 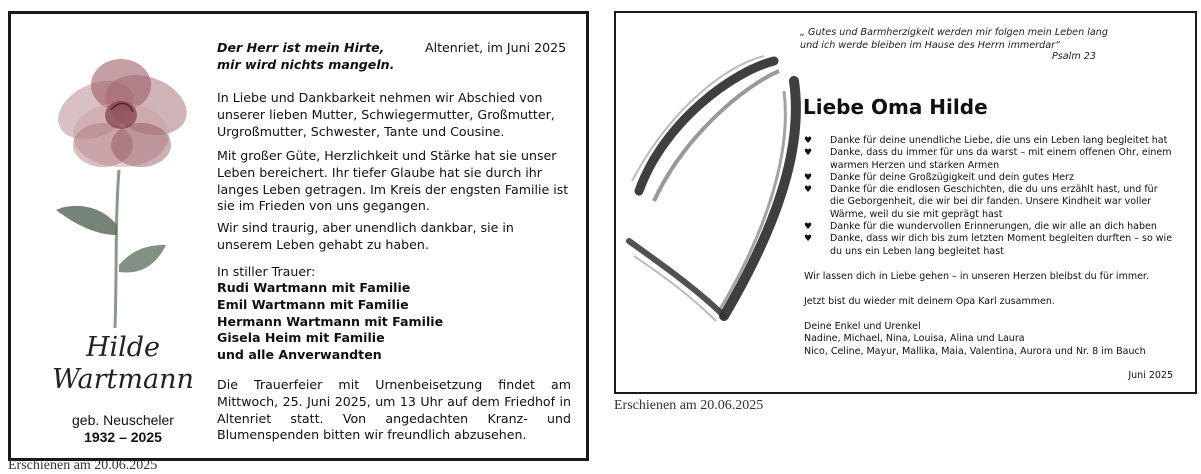 What do you see at coordinates (314, 287) in the screenshot?
I see `mourner-item: Rudi Wartmann mit Familie` at bounding box center [314, 287].